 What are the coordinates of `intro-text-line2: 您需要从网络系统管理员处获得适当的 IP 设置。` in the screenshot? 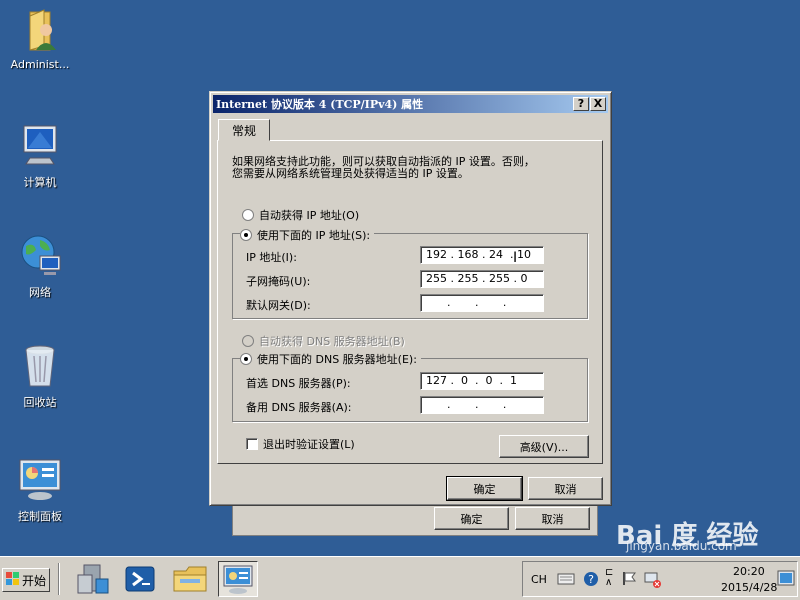 It's located at (350, 173).